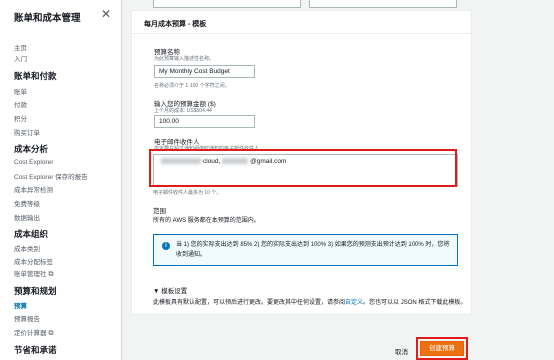  Describe the element at coordinates (192, 86) in the screenshot. I see `budget-name-hint: 名称必须介于 1-100 个字符之间。` at that location.